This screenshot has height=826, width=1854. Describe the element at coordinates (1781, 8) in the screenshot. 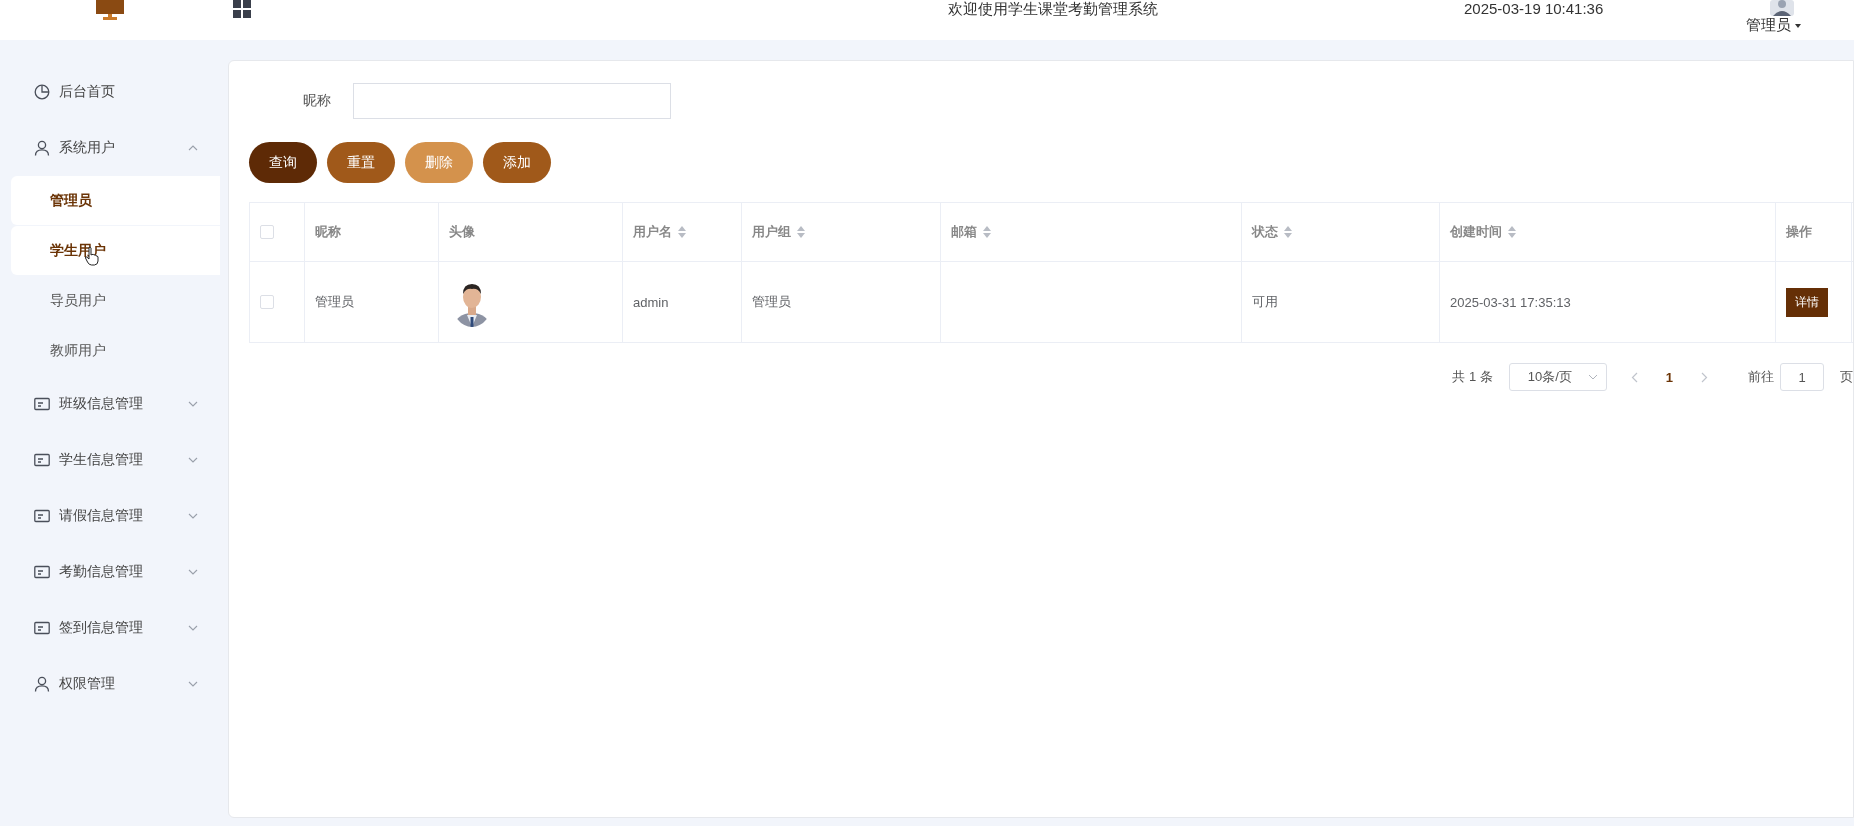

I see `user-avatar-icon` at that location.